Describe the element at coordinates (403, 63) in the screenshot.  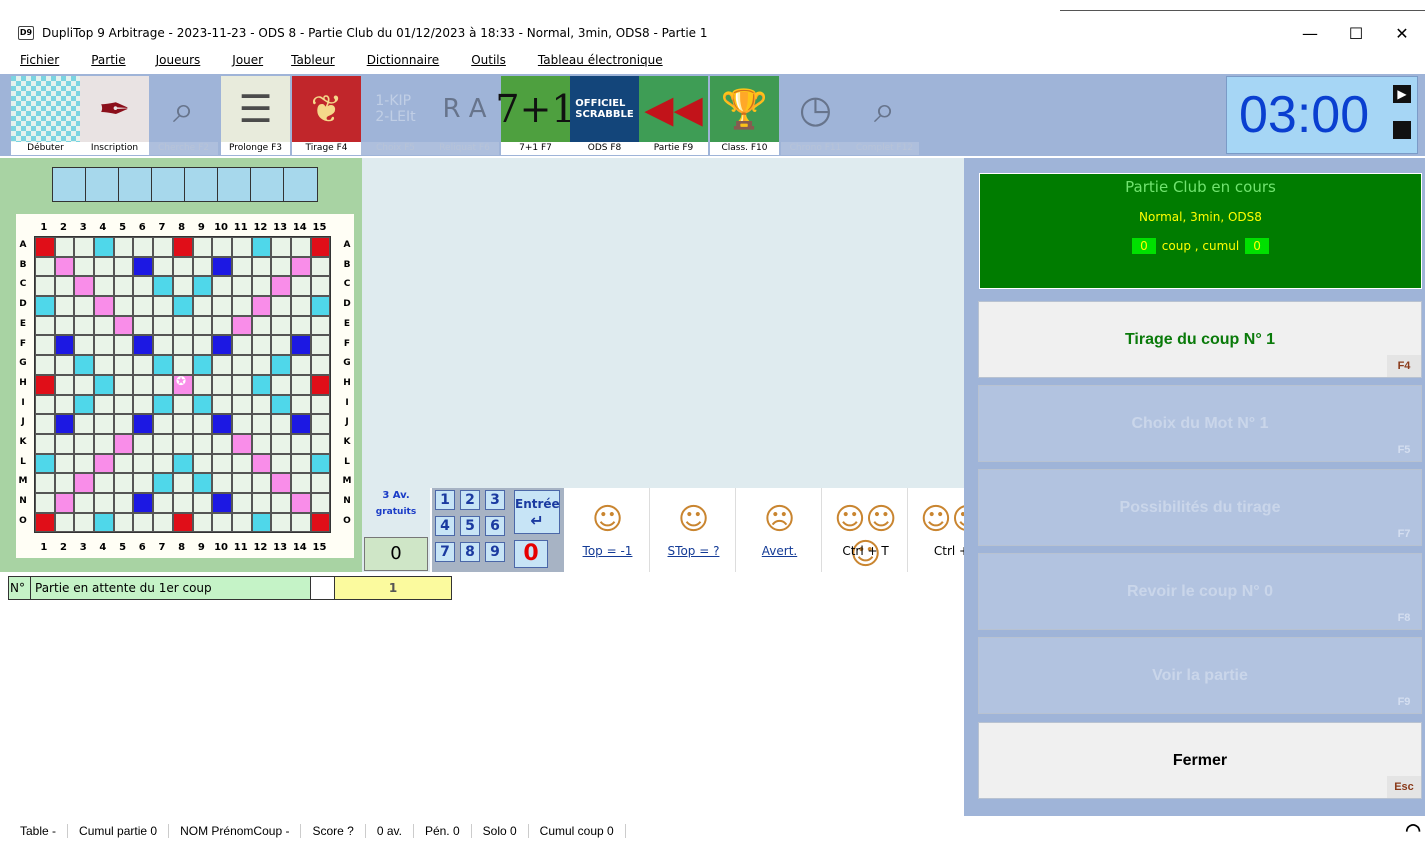
I see `menu-dictionnaire: Dictionnaire` at that location.